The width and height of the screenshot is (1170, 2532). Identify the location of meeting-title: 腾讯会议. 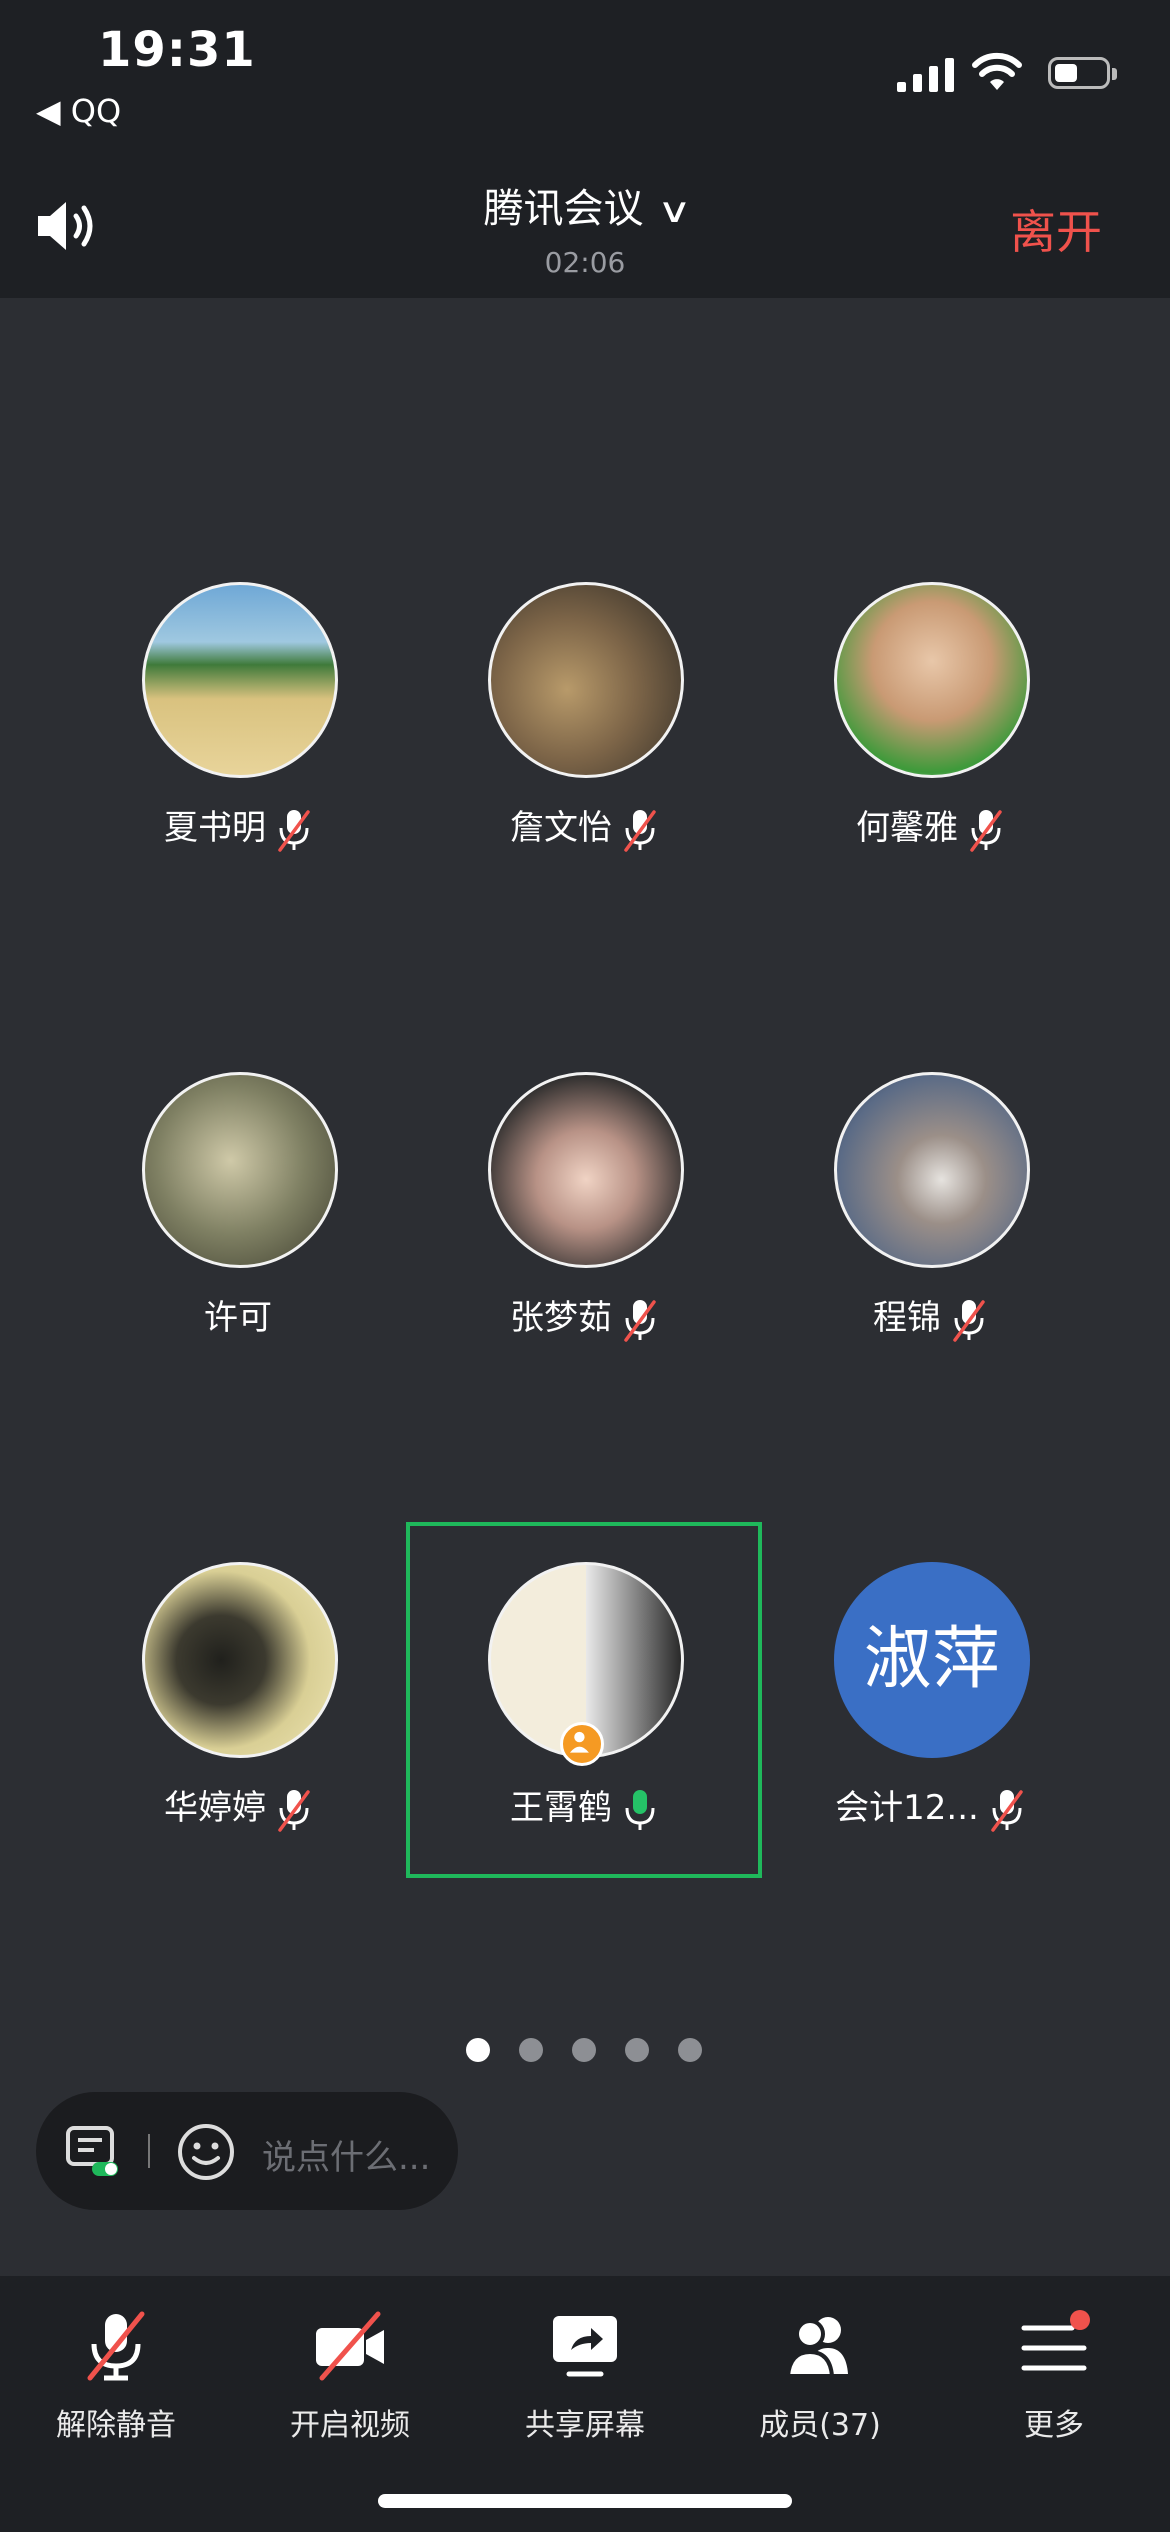
(563, 209).